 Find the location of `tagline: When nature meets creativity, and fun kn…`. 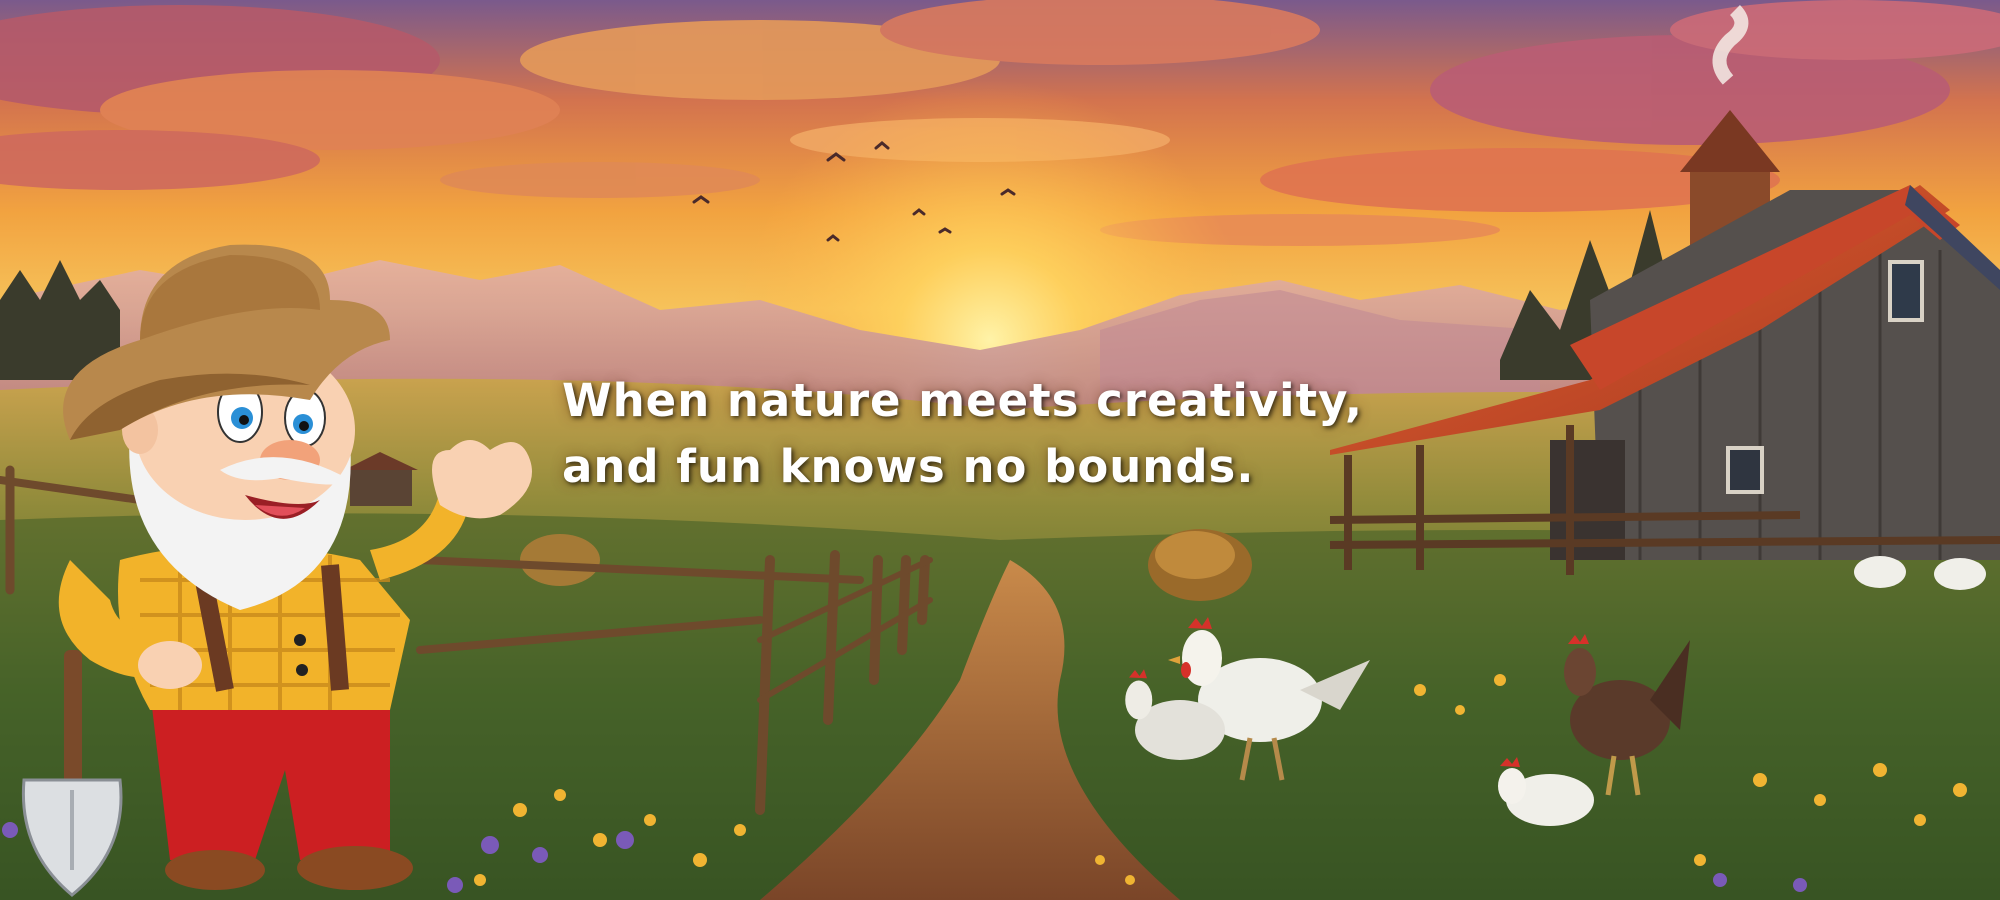

tagline: When nature meets creativity, and fun kn… is located at coordinates (962, 434).